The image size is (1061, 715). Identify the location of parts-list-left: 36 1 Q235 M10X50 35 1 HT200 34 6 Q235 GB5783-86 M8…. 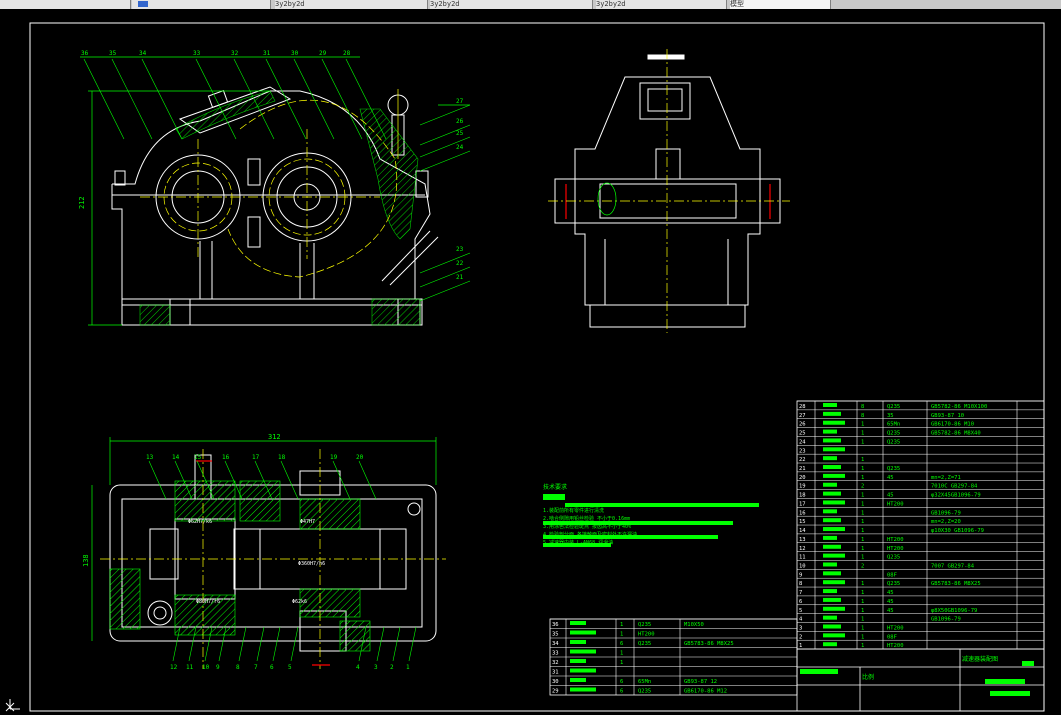
(673, 657).